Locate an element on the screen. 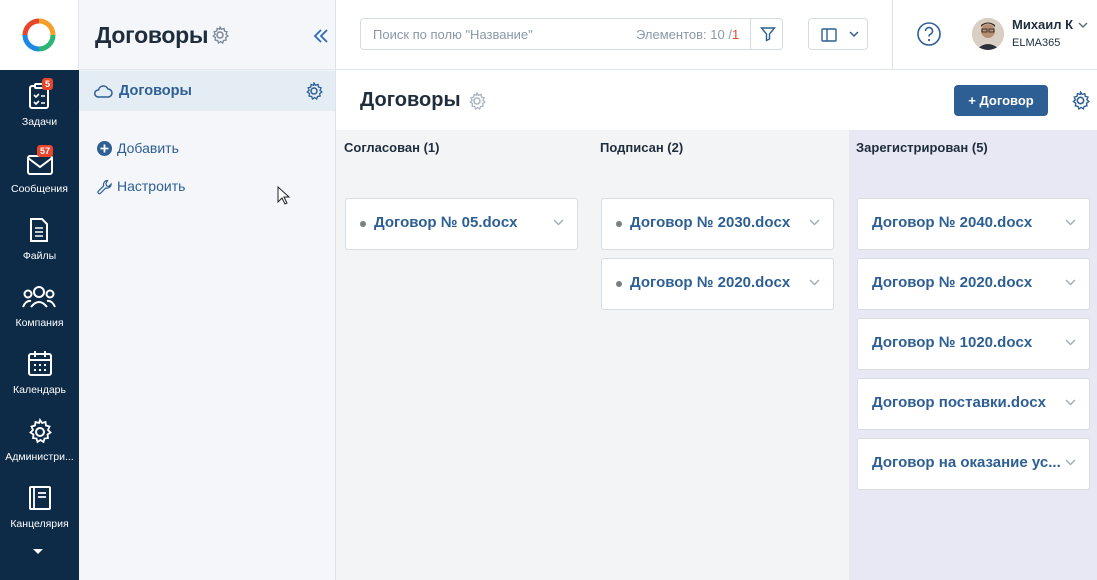  user-org: ELMA365 is located at coordinates (1036, 43).